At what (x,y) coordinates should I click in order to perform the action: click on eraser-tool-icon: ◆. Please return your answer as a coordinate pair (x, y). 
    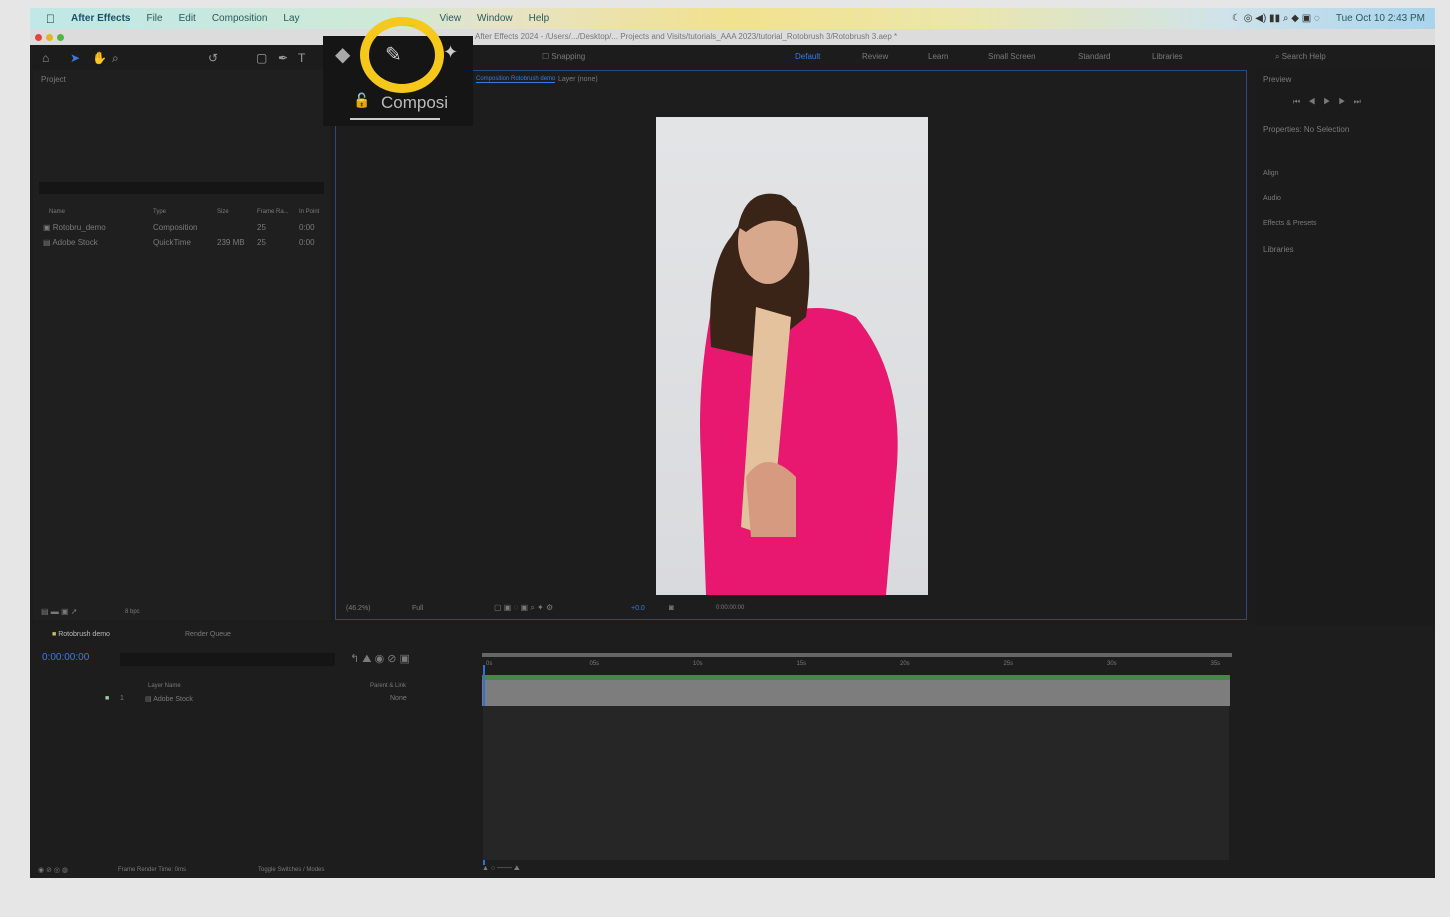
    Looking at the image, I should click on (342, 54).